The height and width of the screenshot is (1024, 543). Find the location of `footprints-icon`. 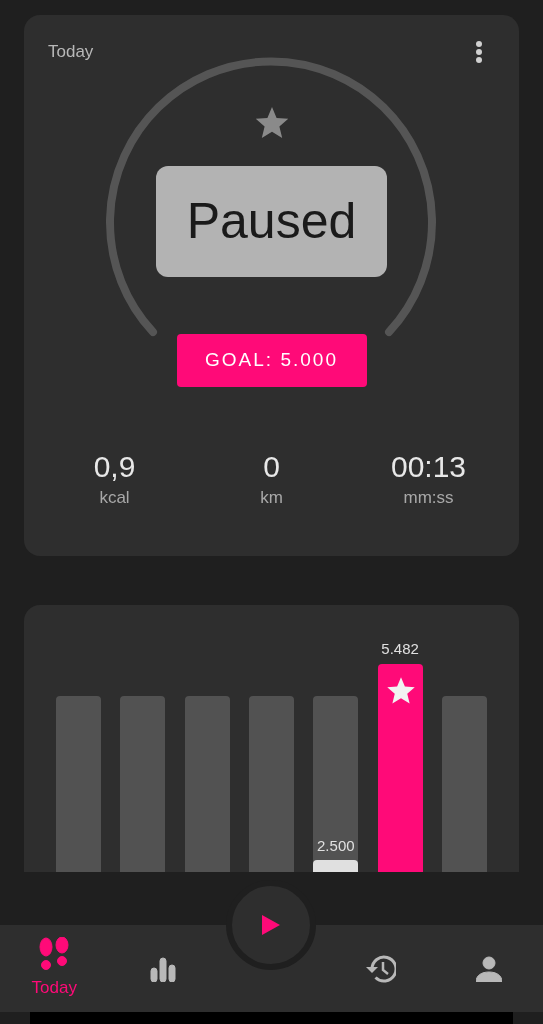

footprints-icon is located at coordinates (54, 954).